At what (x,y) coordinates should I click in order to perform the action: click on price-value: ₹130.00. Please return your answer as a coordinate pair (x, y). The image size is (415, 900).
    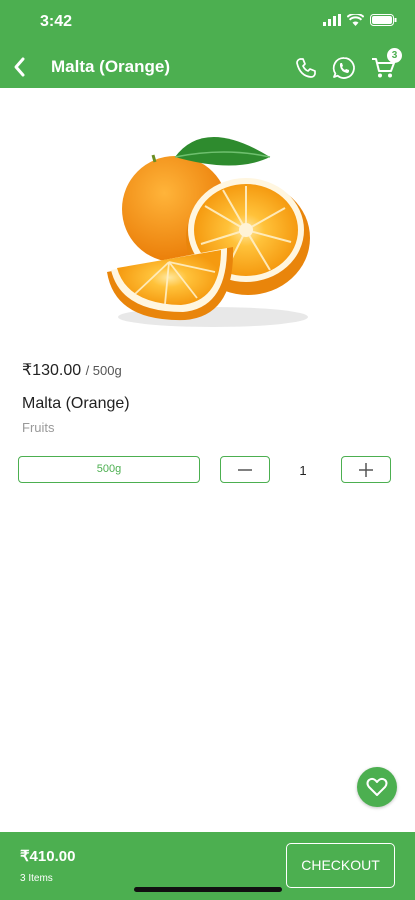
    Looking at the image, I should click on (52, 370).